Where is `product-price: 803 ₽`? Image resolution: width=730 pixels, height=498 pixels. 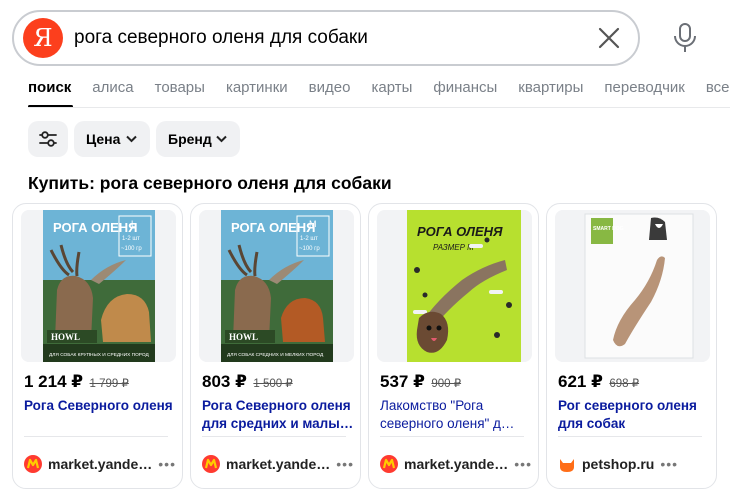 product-price: 803 ₽ is located at coordinates (224, 381).